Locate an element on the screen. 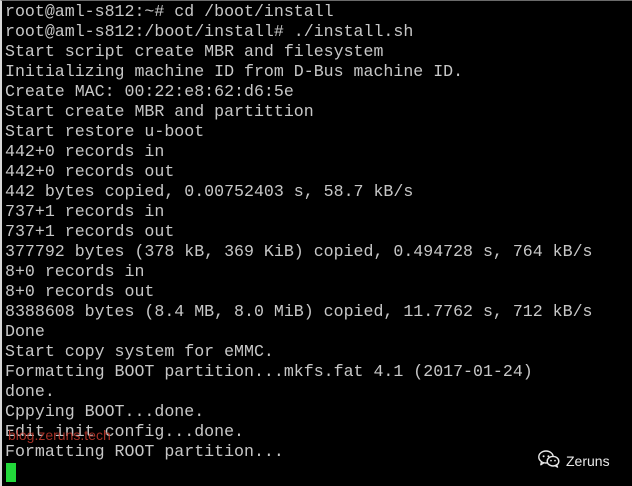  terminal-line: 8+0 records out is located at coordinates (80, 291).